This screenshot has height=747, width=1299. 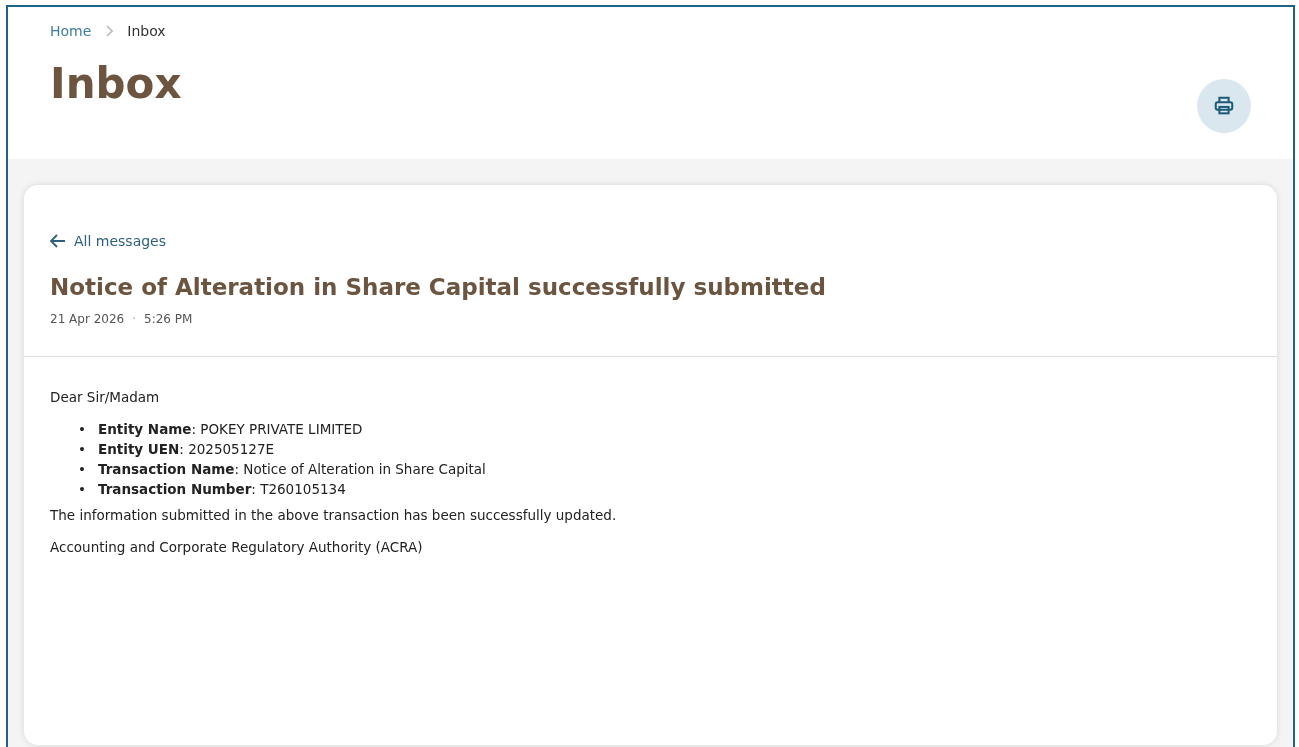 What do you see at coordinates (108, 241) in the screenshot?
I see `back-link: All messages` at bounding box center [108, 241].